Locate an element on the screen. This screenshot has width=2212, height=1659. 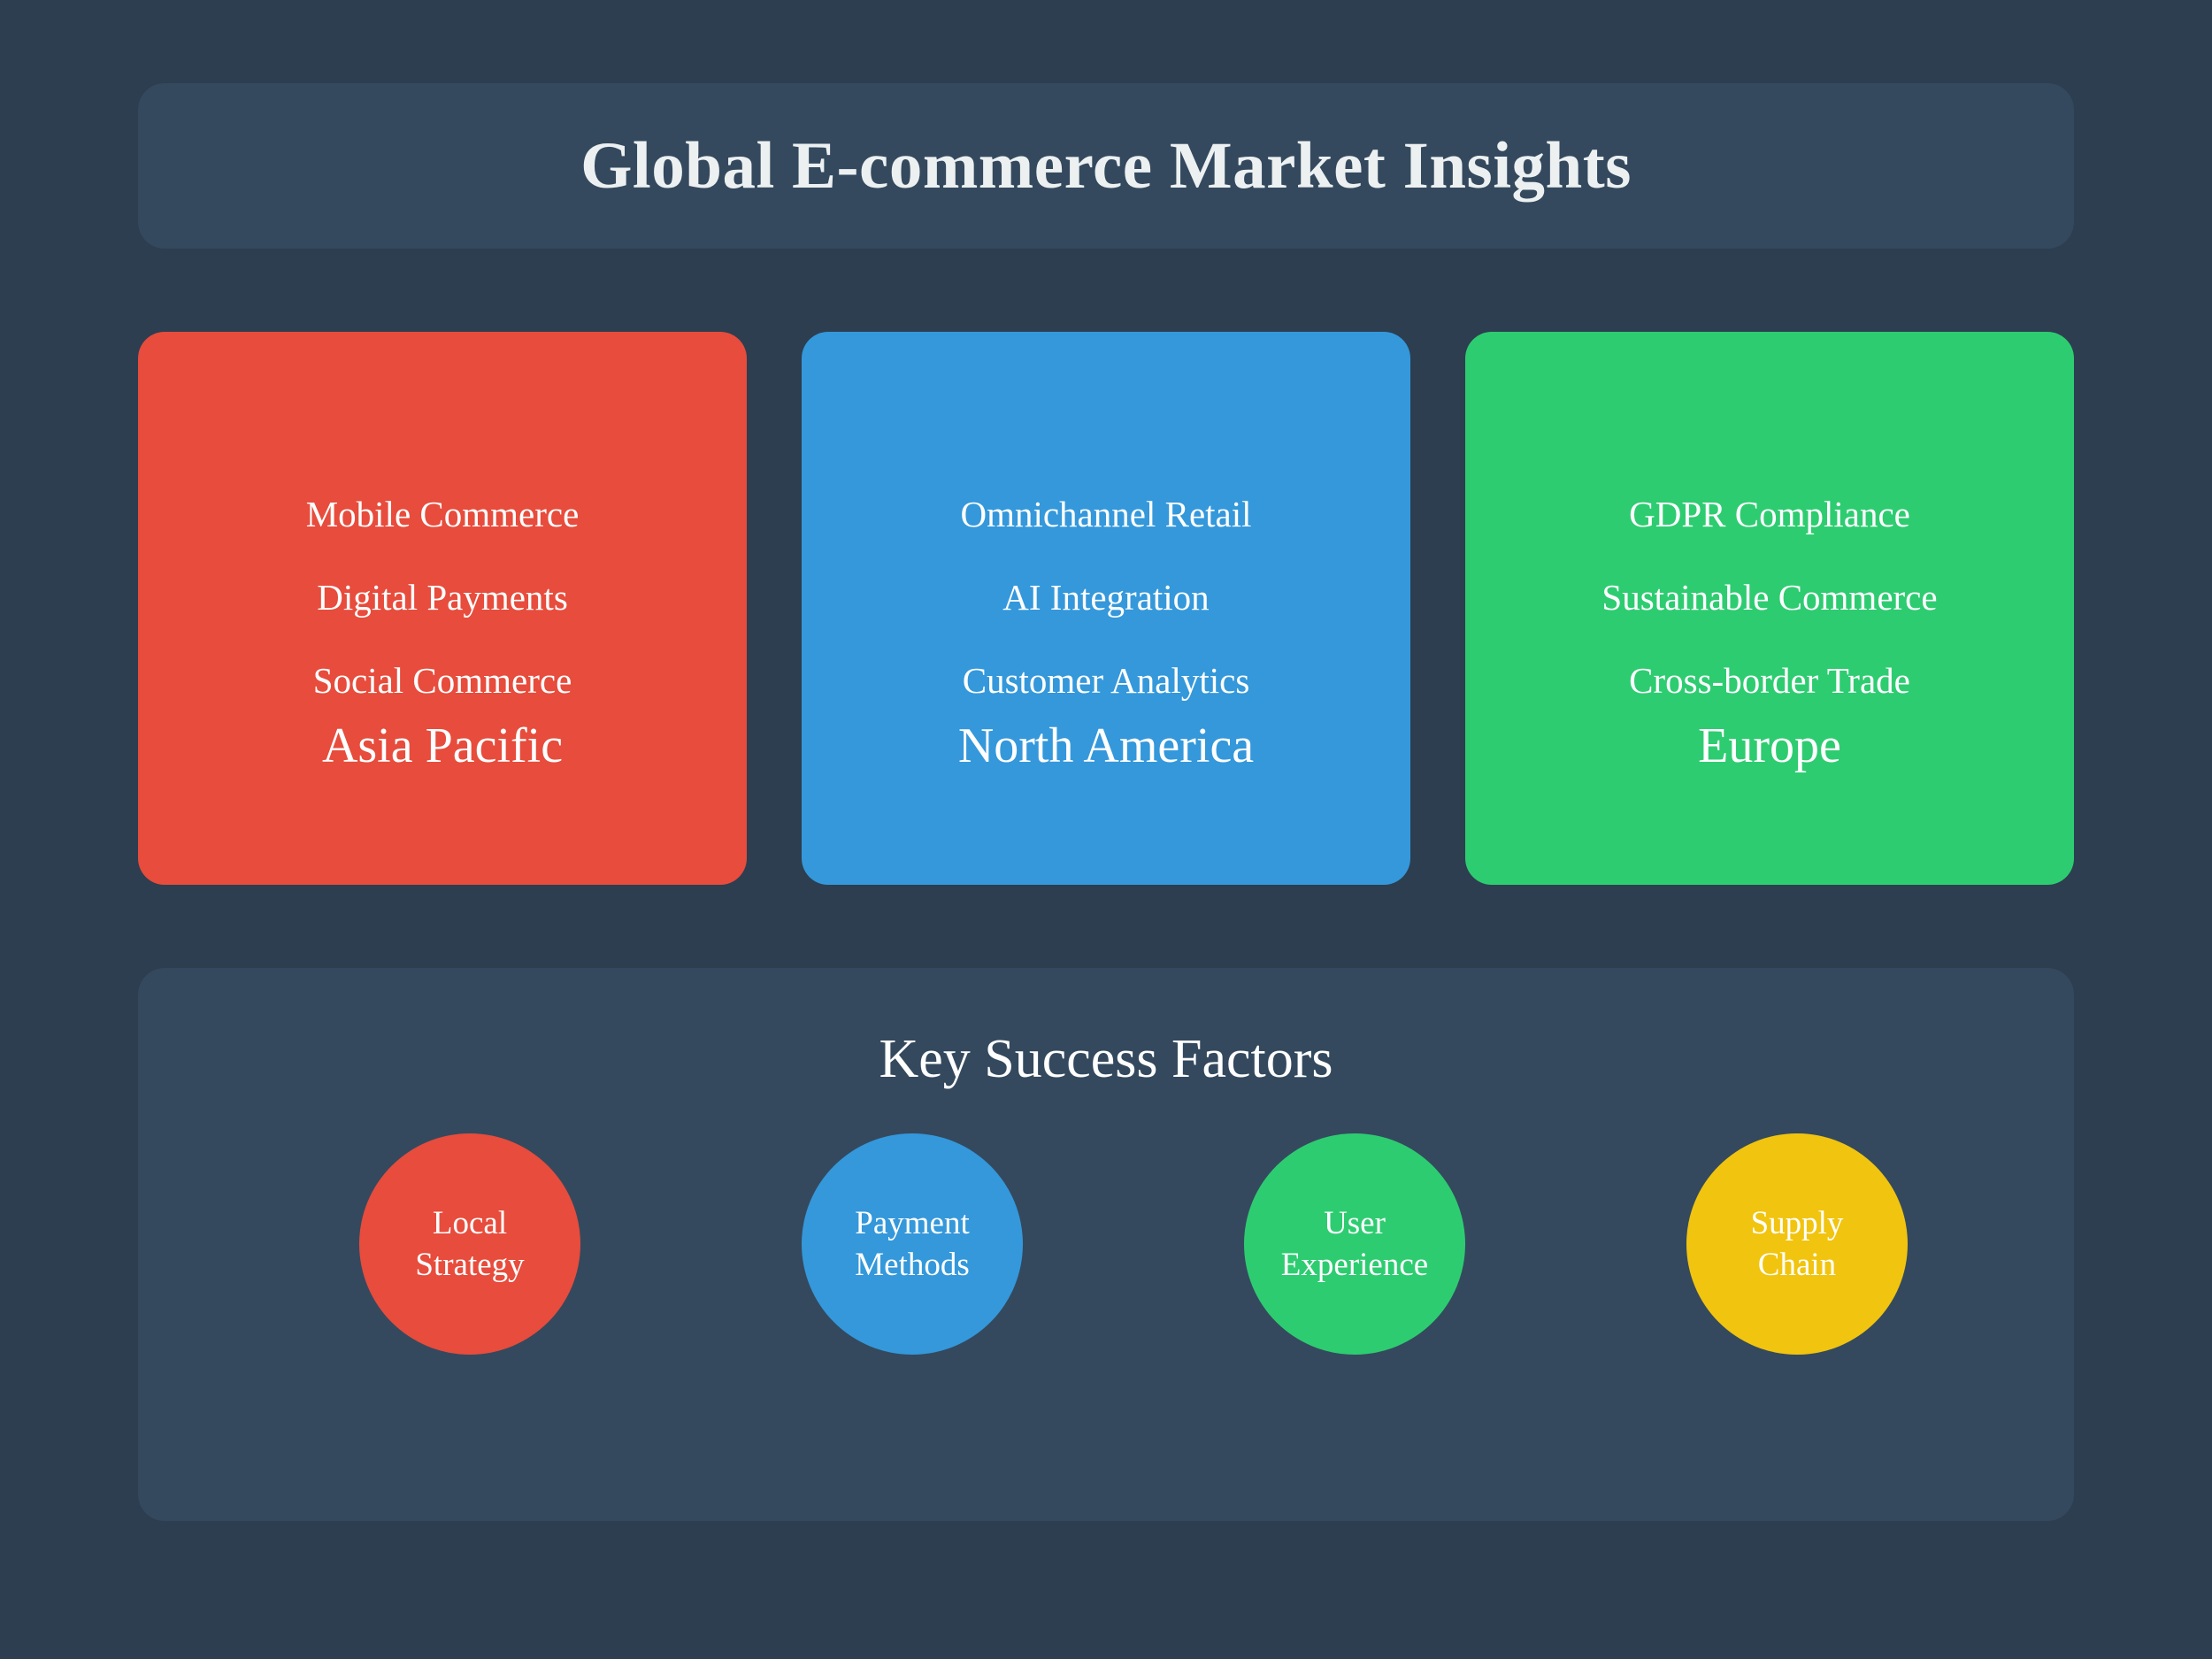
factor-circle-user-experience: User Experience is located at coordinates (1354, 1244).